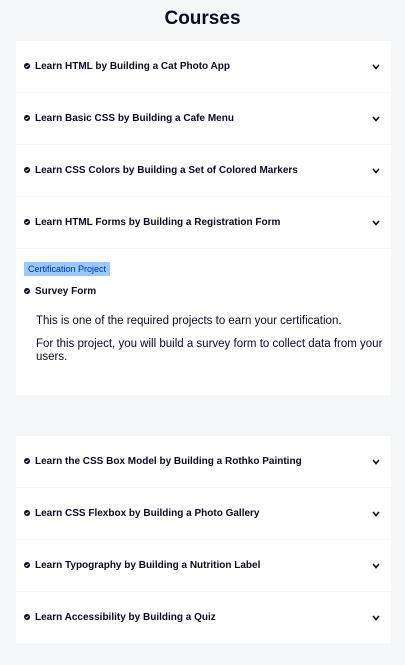 The image size is (405, 665). I want to click on course-row: Learn HTML by Building a Cat Photo App, so click(203, 66).